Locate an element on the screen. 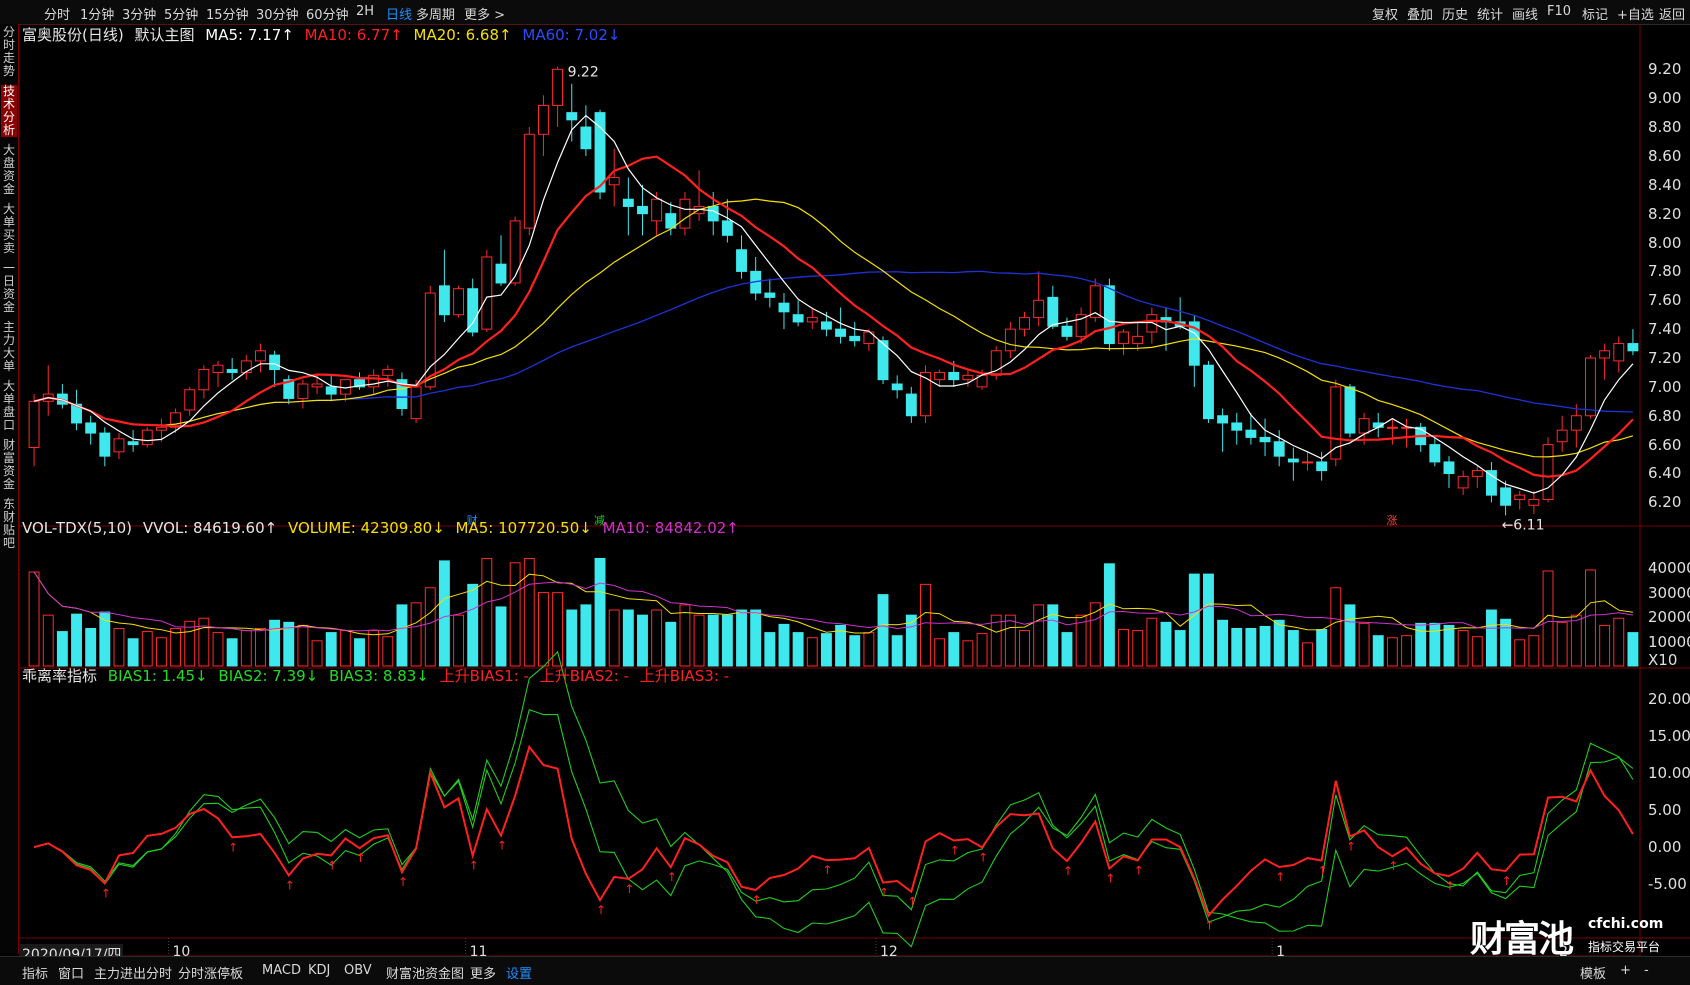  period-tab-6: 60分钟 is located at coordinates (327, 13).